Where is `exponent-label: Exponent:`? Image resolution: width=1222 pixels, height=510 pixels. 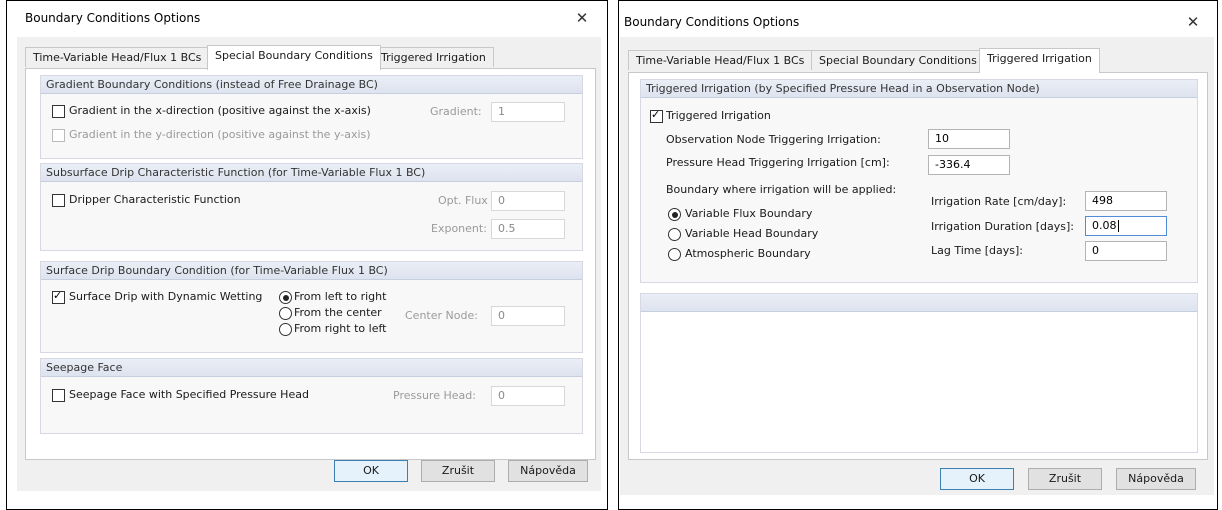
exponent-label: Exponent: is located at coordinates (459, 228).